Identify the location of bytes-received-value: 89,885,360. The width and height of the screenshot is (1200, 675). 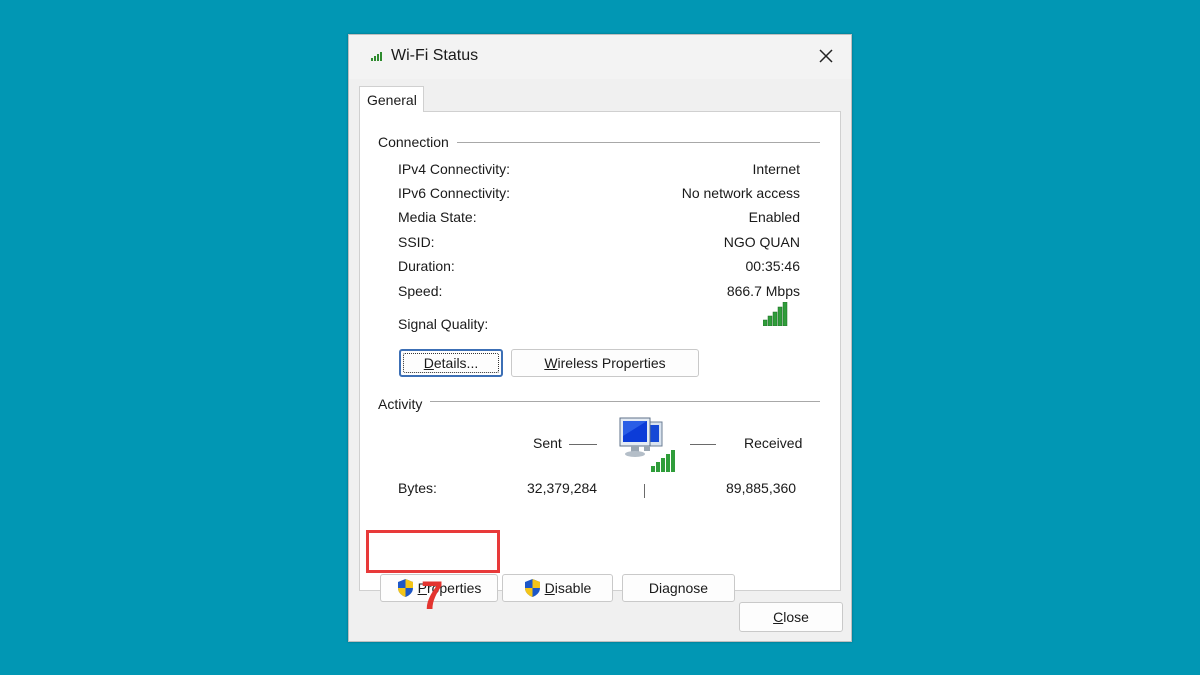
(761, 488).